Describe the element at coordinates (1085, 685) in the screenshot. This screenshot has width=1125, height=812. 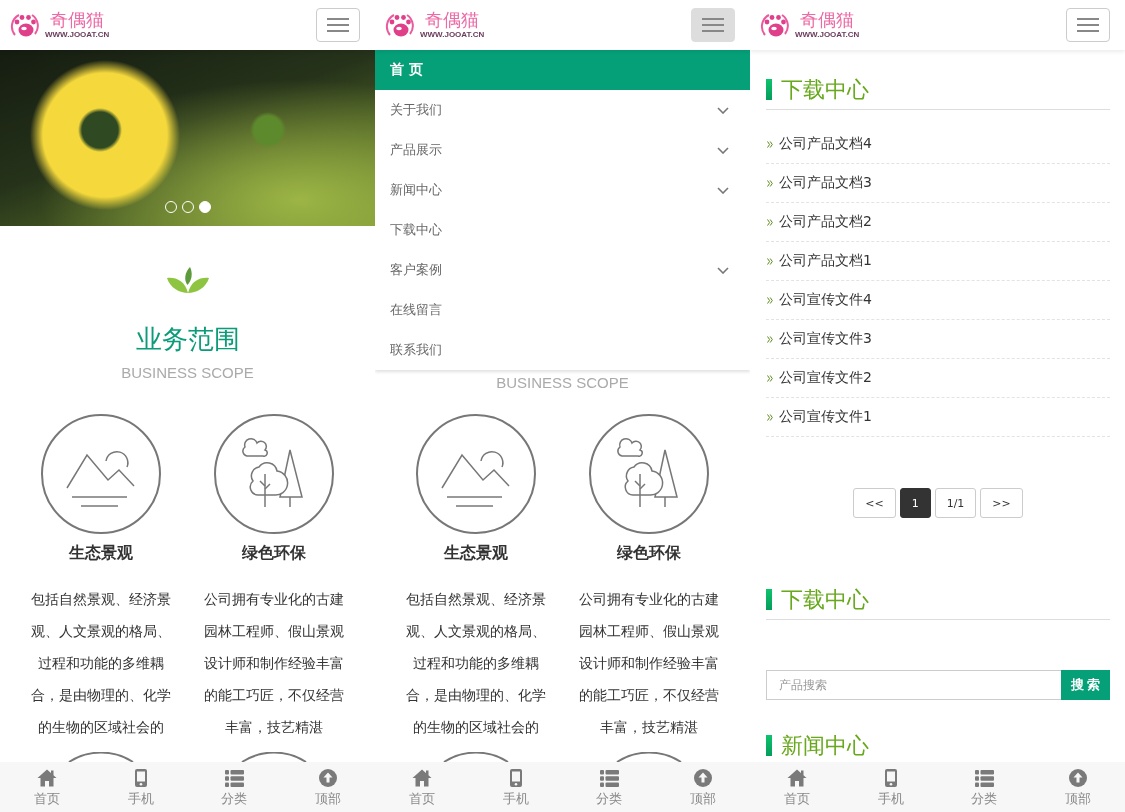
I see `search-button: 搜 索` at that location.